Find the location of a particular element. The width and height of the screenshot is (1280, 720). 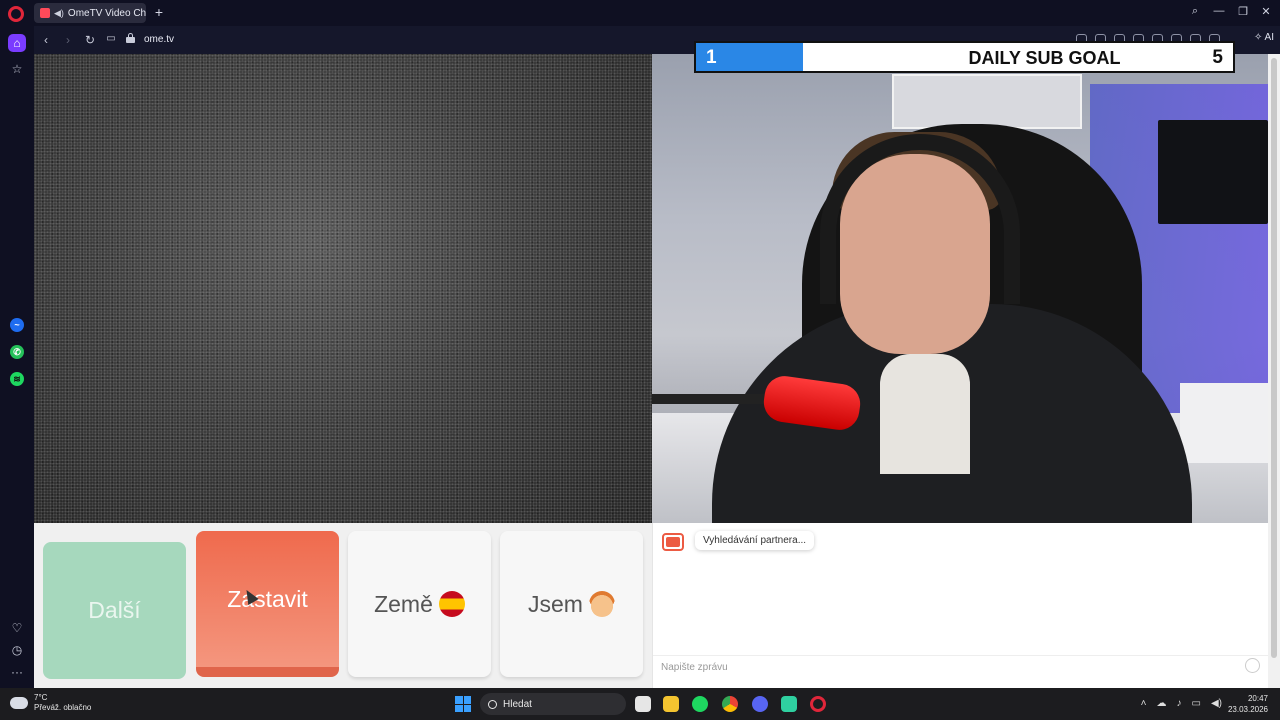

taskbar-search: Hledat is located at coordinates (553, 704).